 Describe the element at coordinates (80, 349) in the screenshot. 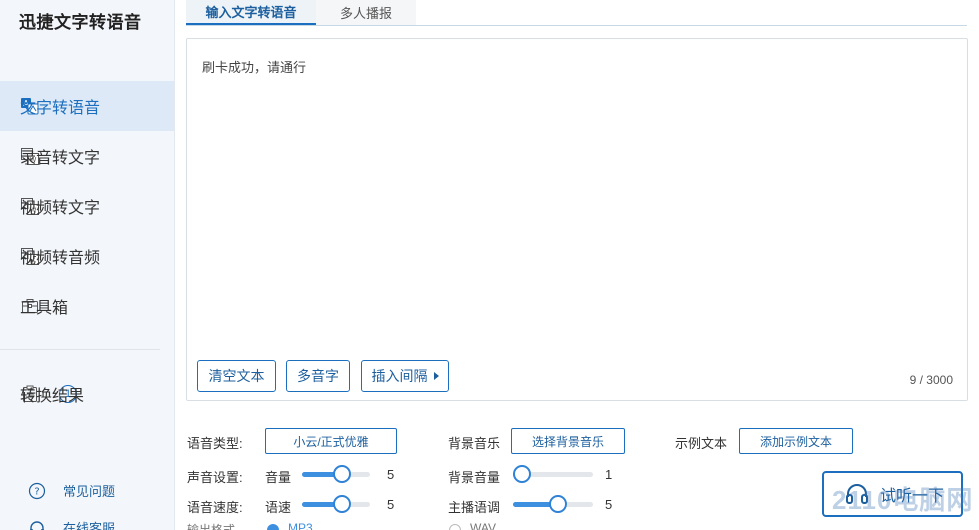

I see `sidebar-divider` at that location.